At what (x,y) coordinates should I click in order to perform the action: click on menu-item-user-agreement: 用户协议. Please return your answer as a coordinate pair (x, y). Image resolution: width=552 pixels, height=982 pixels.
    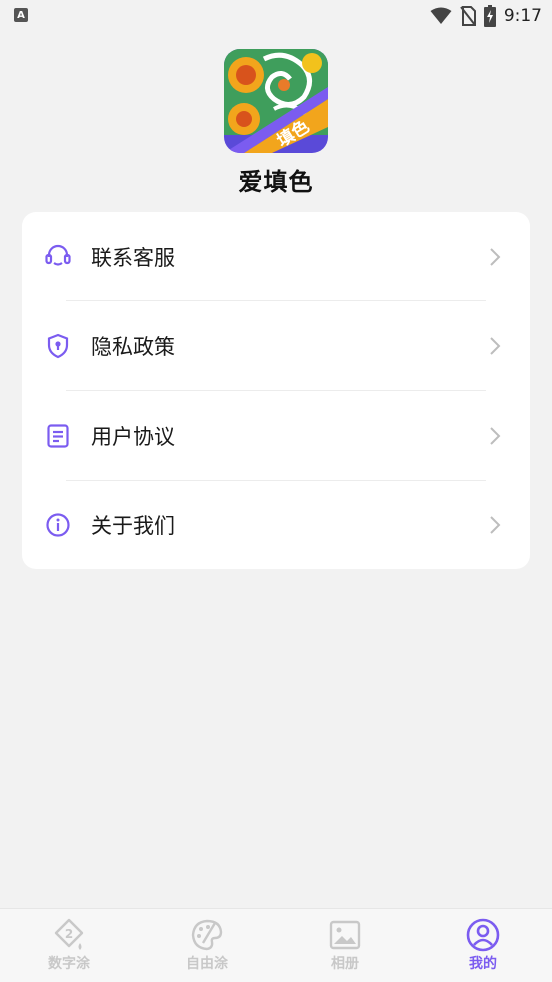
    Looking at the image, I should click on (276, 435).